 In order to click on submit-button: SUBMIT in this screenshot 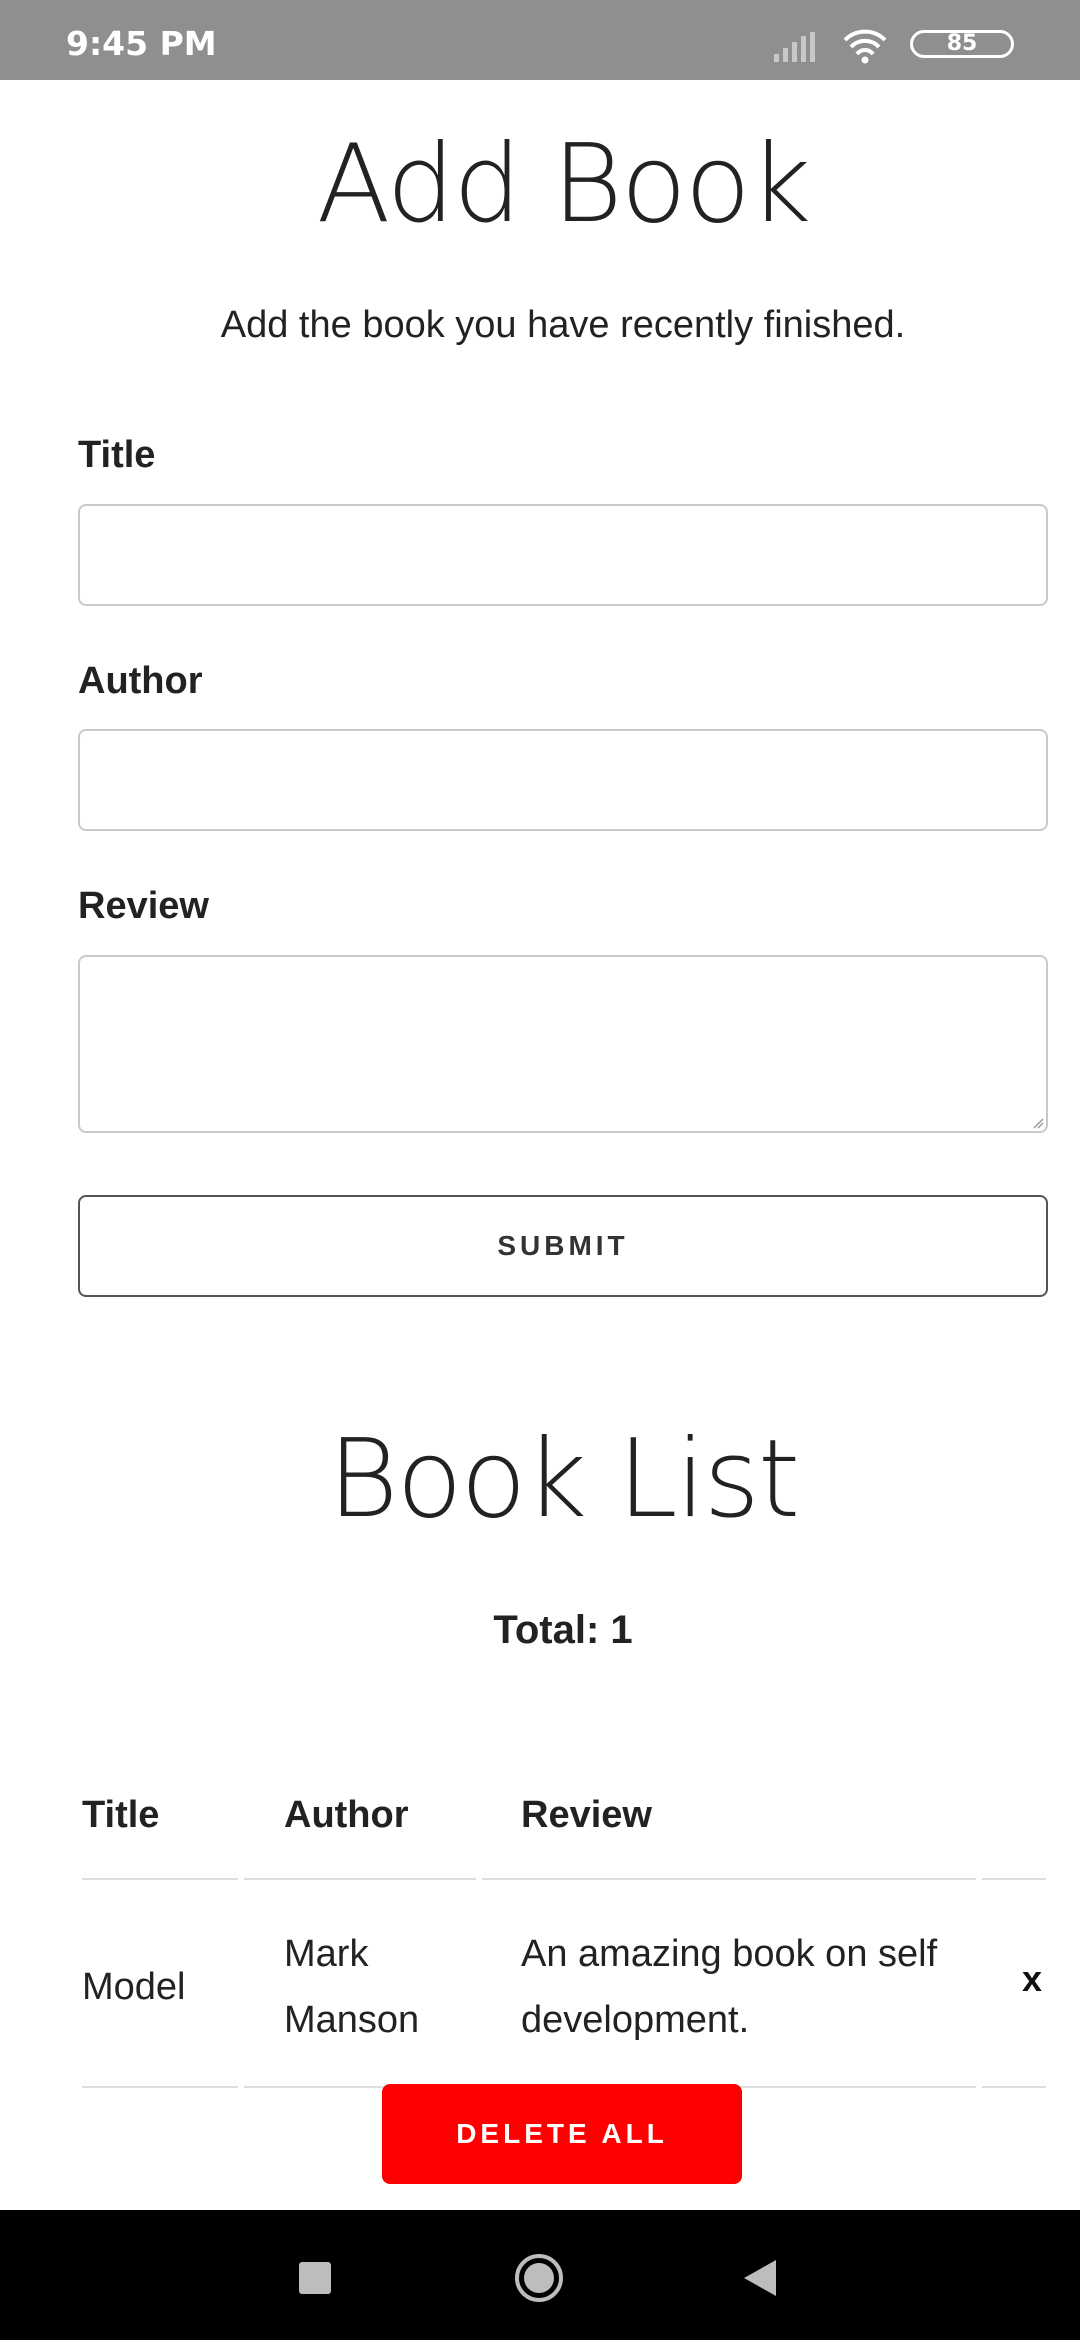, I will do `click(563, 1246)`.